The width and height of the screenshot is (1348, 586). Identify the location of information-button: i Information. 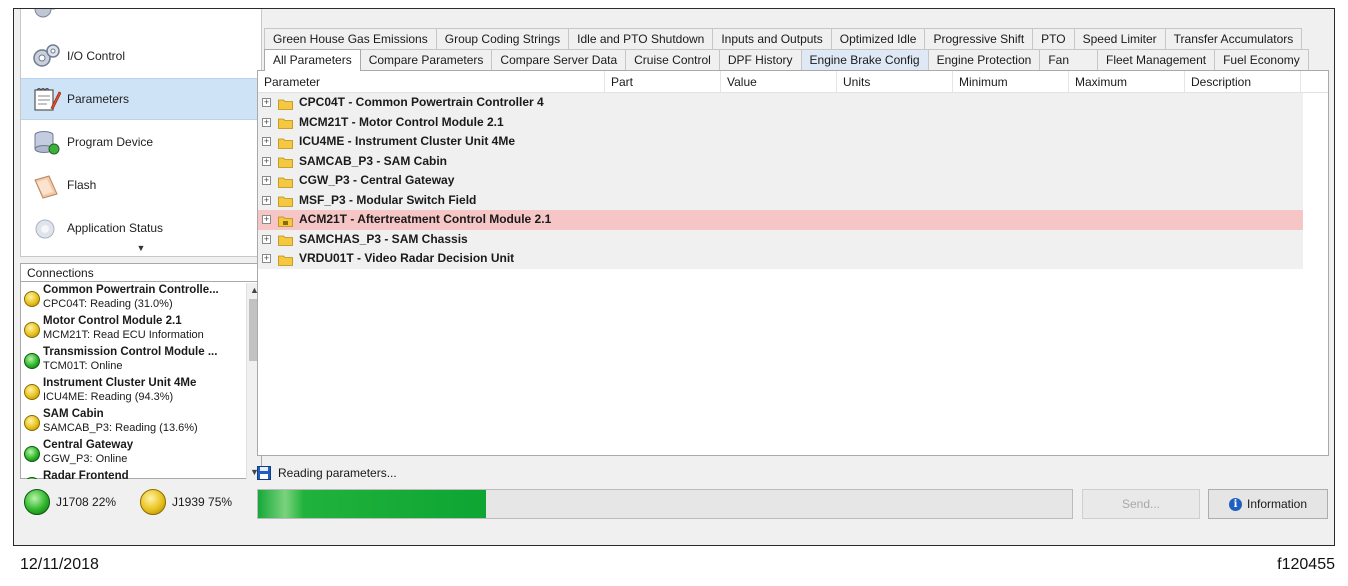
(1268, 504).